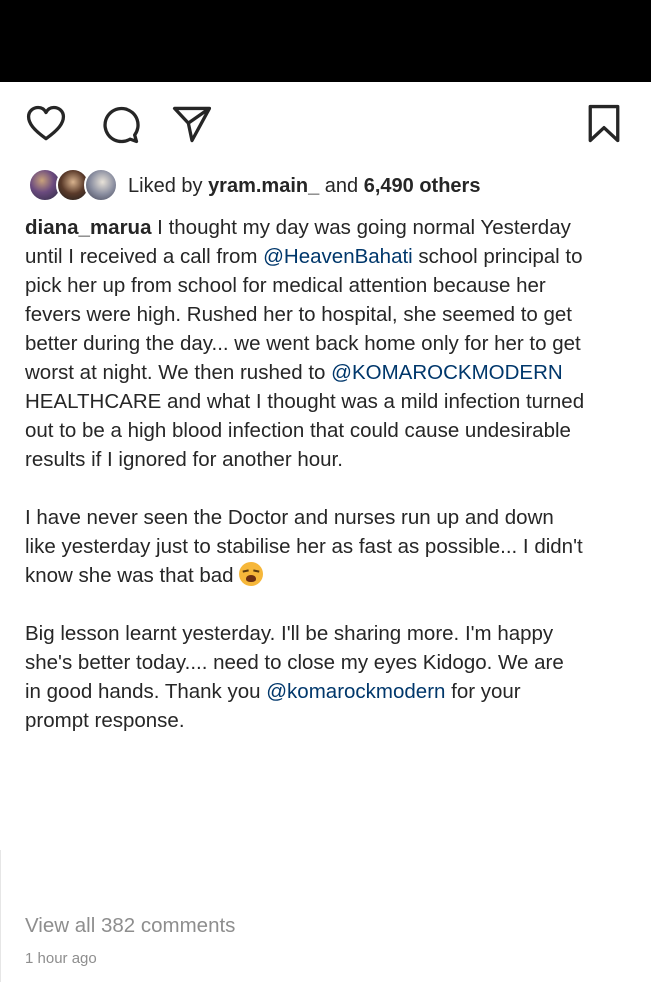 The height and width of the screenshot is (982, 651). Describe the element at coordinates (341, 185) in the screenshot. I see `likes-joiner: and` at that location.